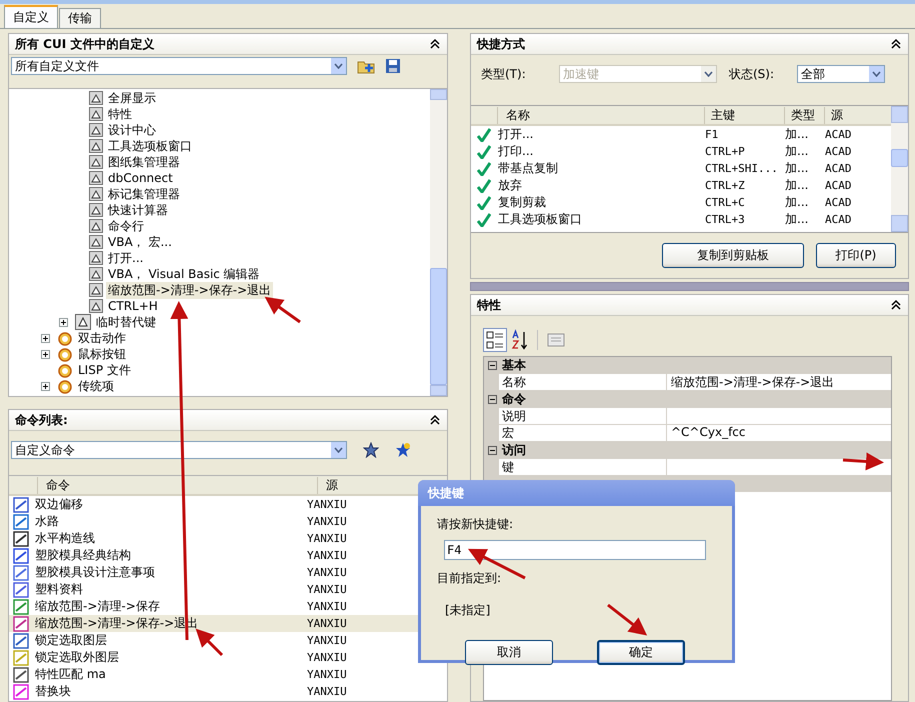  I want to click on property-value, so click(779, 467).